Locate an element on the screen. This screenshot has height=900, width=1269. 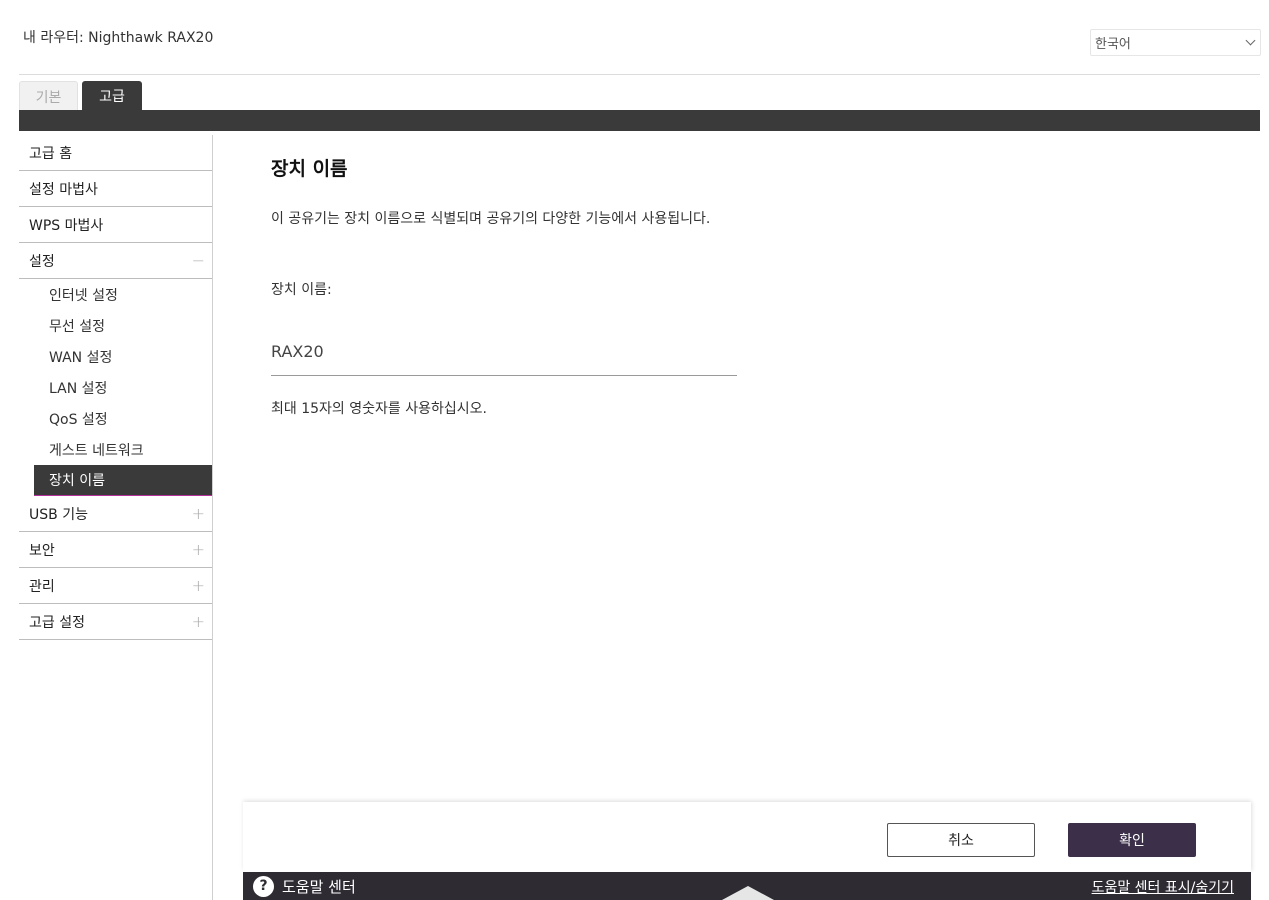
expand-arrow-icon is located at coordinates (748, 893).